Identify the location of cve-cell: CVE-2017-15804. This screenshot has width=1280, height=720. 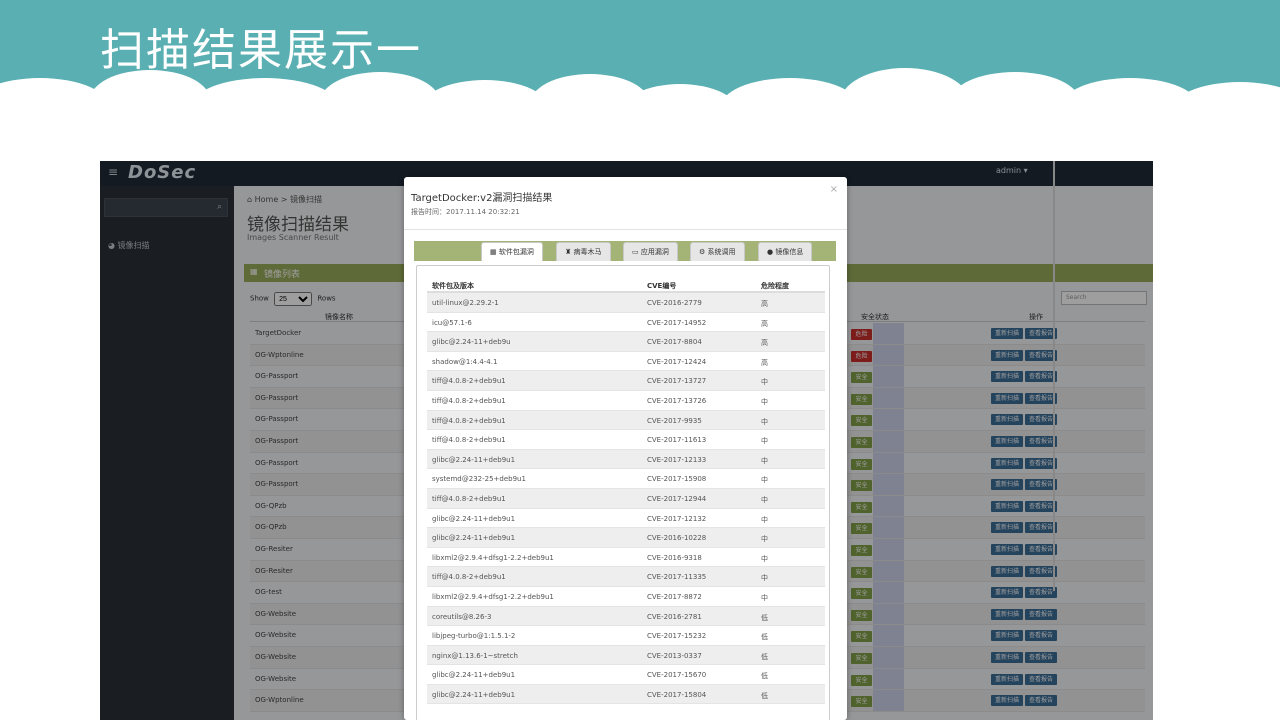
(676, 695).